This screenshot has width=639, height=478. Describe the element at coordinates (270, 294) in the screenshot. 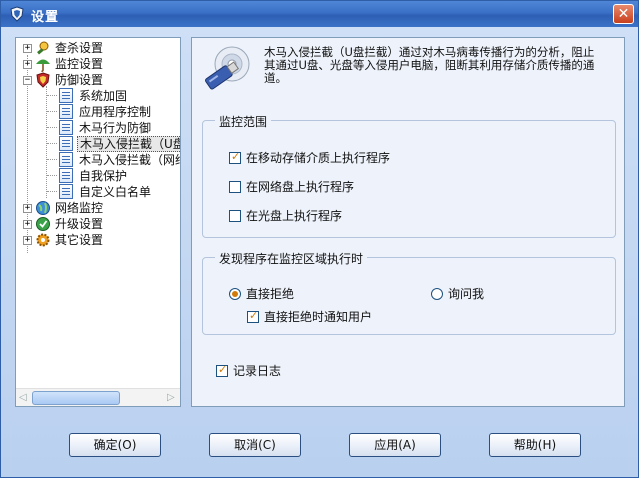

I see `radio-label: 直接拒绝` at that location.